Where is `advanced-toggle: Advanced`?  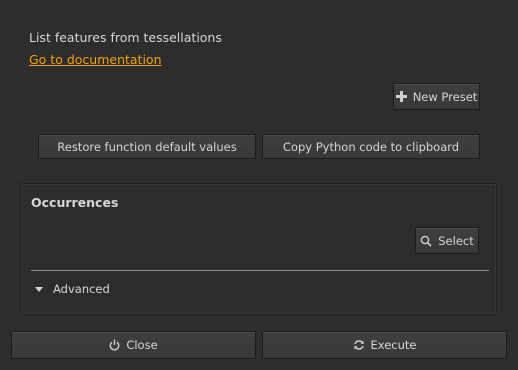
advanced-toggle: Advanced is located at coordinates (72, 289).